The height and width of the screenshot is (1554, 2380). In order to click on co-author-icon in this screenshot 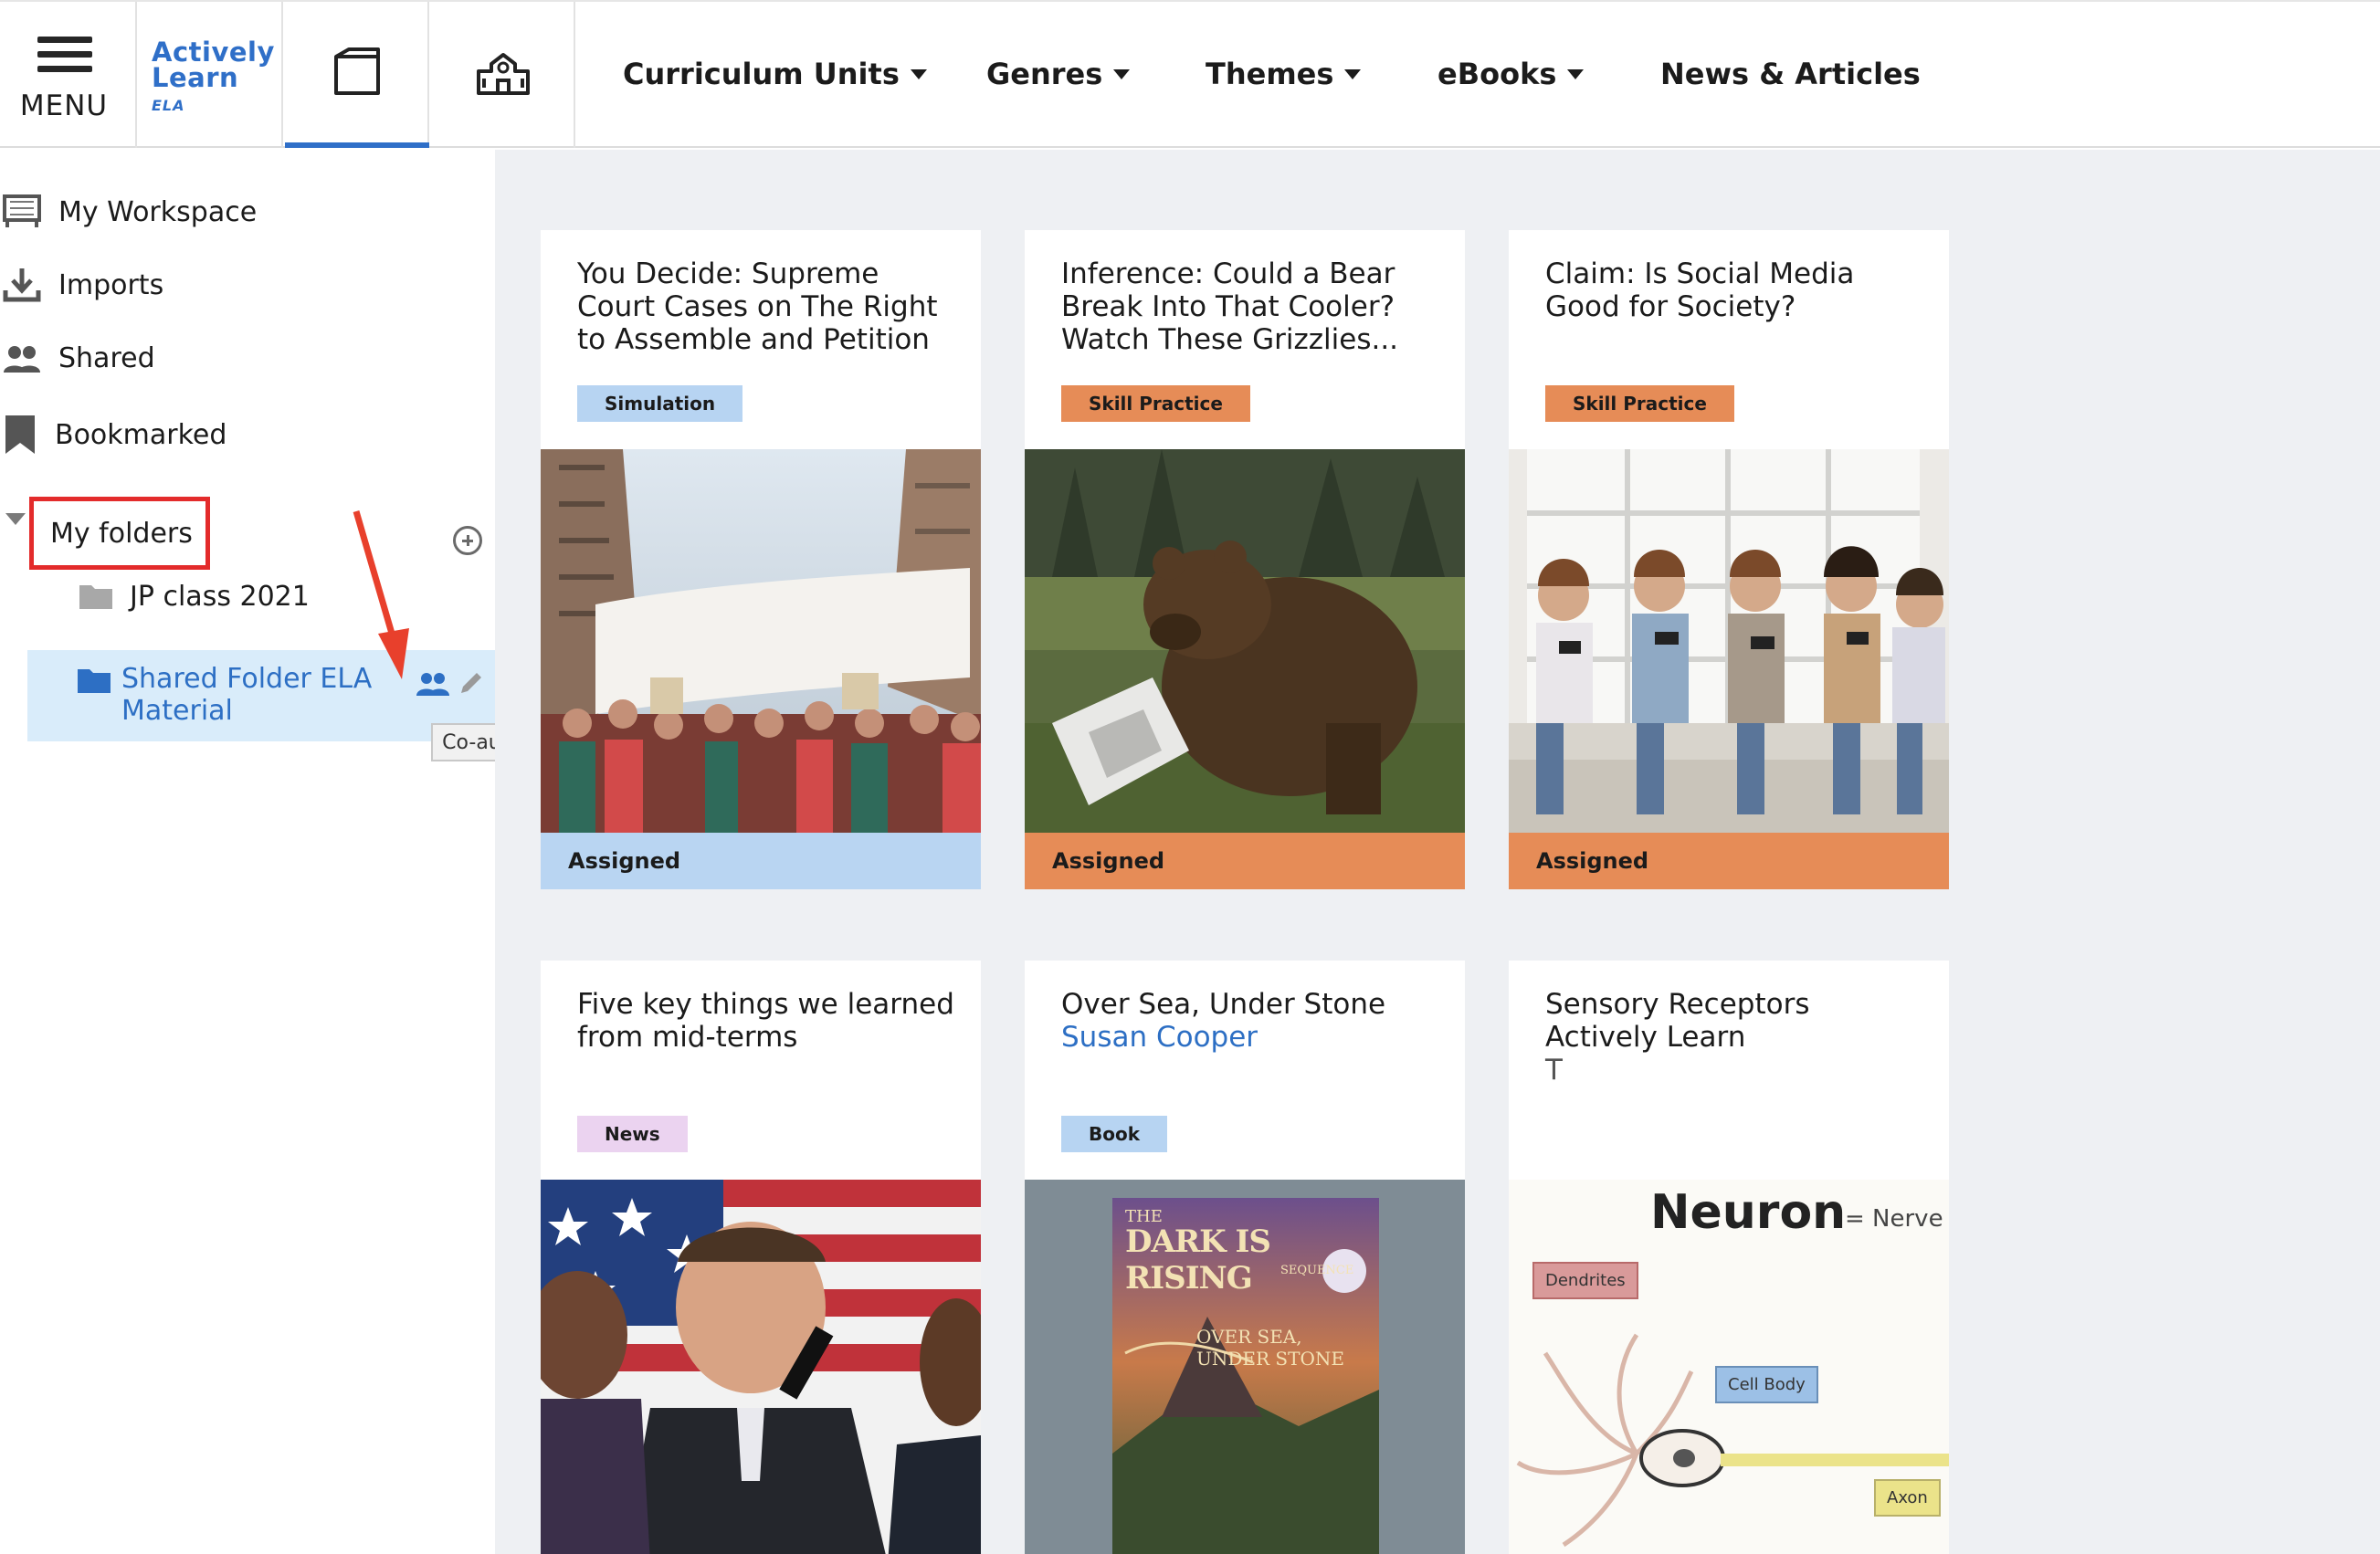, I will do `click(433, 684)`.